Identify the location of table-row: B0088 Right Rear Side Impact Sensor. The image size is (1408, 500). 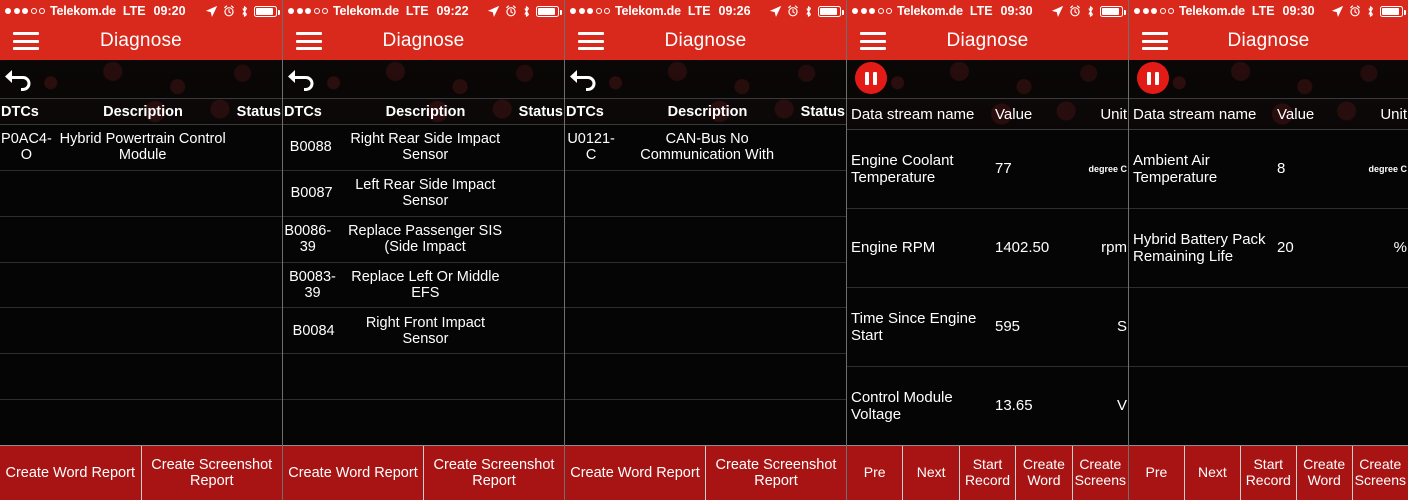
(423, 148).